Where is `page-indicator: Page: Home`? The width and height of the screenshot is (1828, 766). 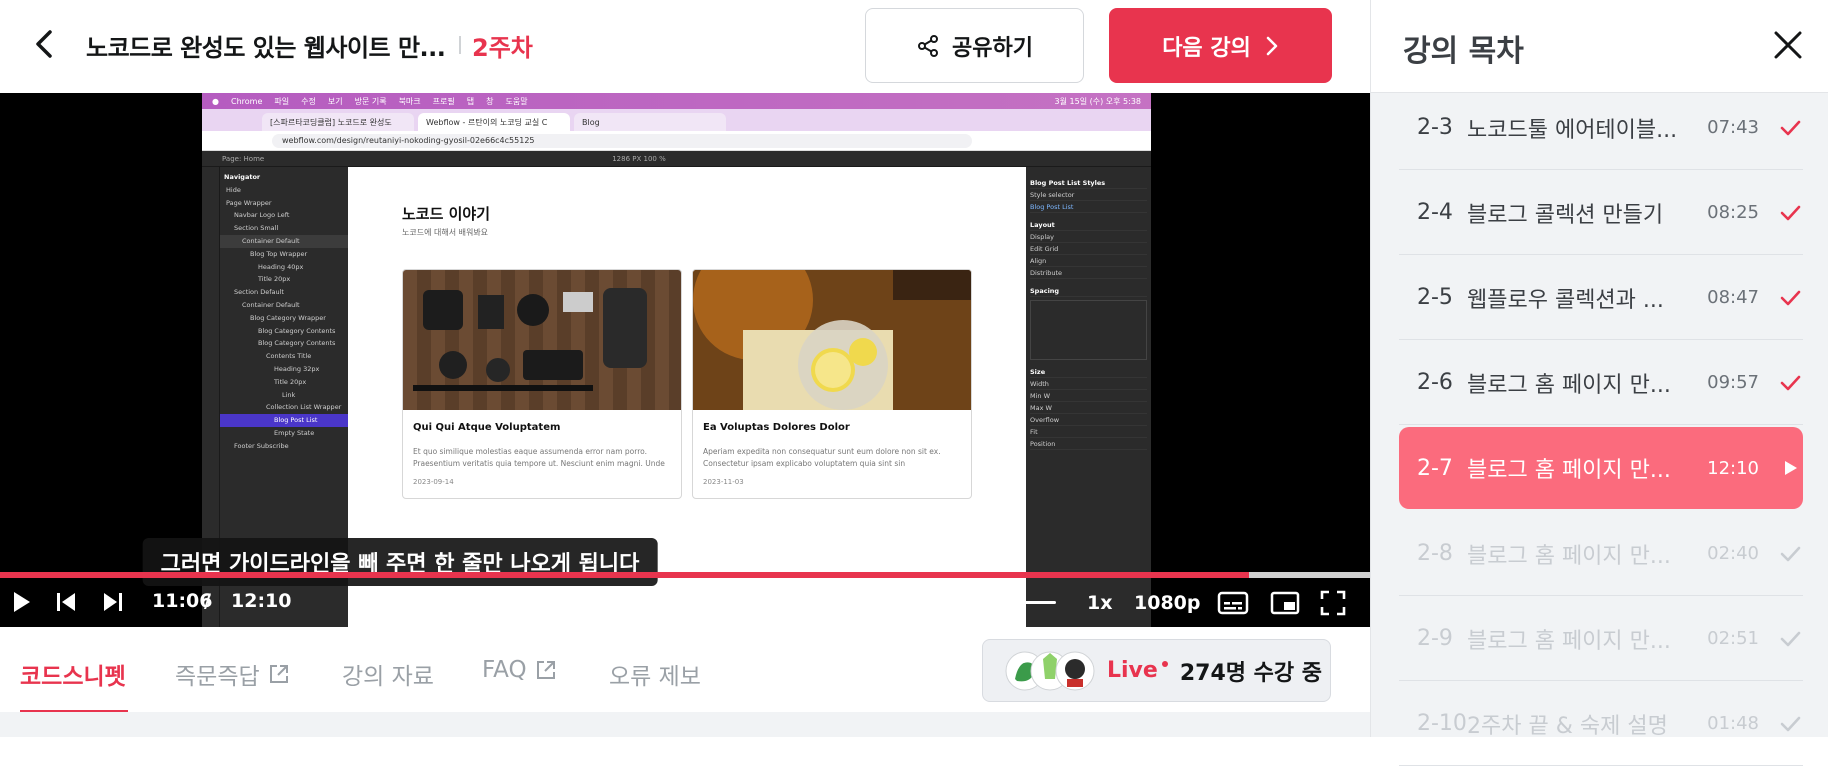 page-indicator: Page: Home is located at coordinates (243, 158).